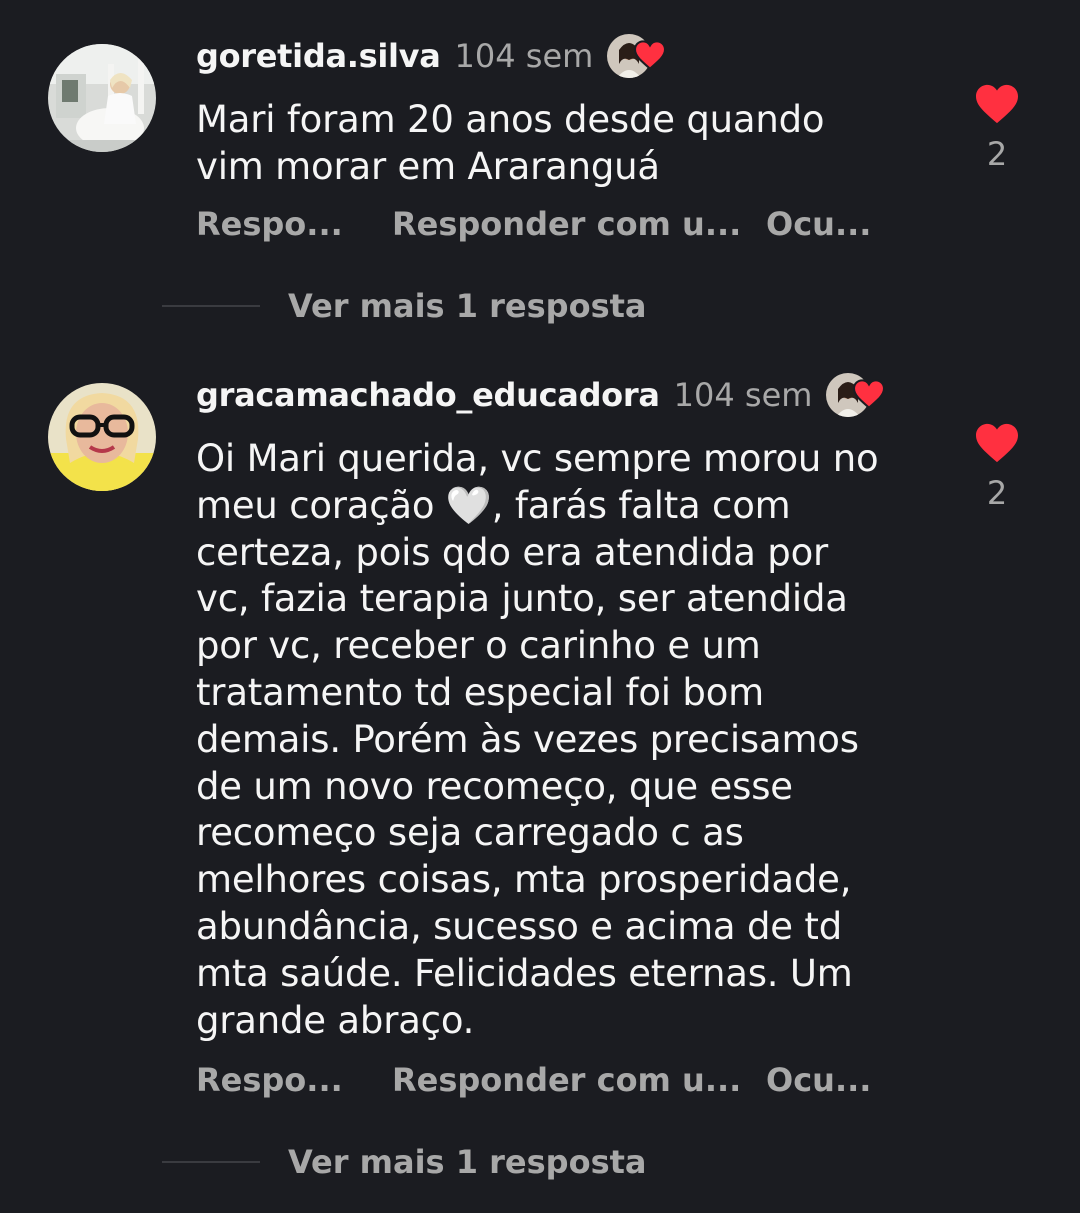  Describe the element at coordinates (318, 56) in the screenshot. I see `username: goretida.silva` at that location.